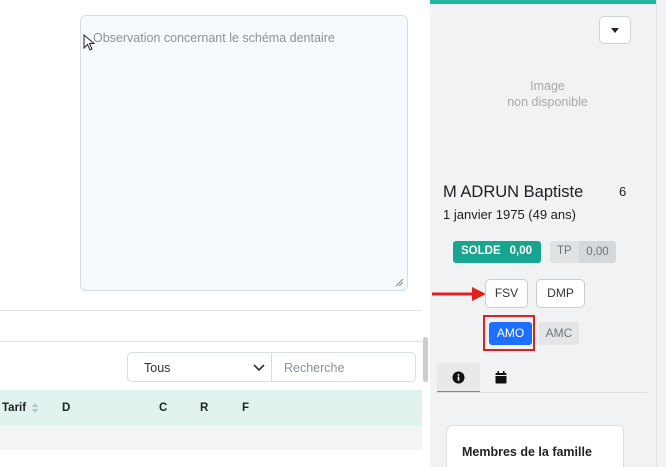  I want to click on caret-down-icon, so click(615, 30).